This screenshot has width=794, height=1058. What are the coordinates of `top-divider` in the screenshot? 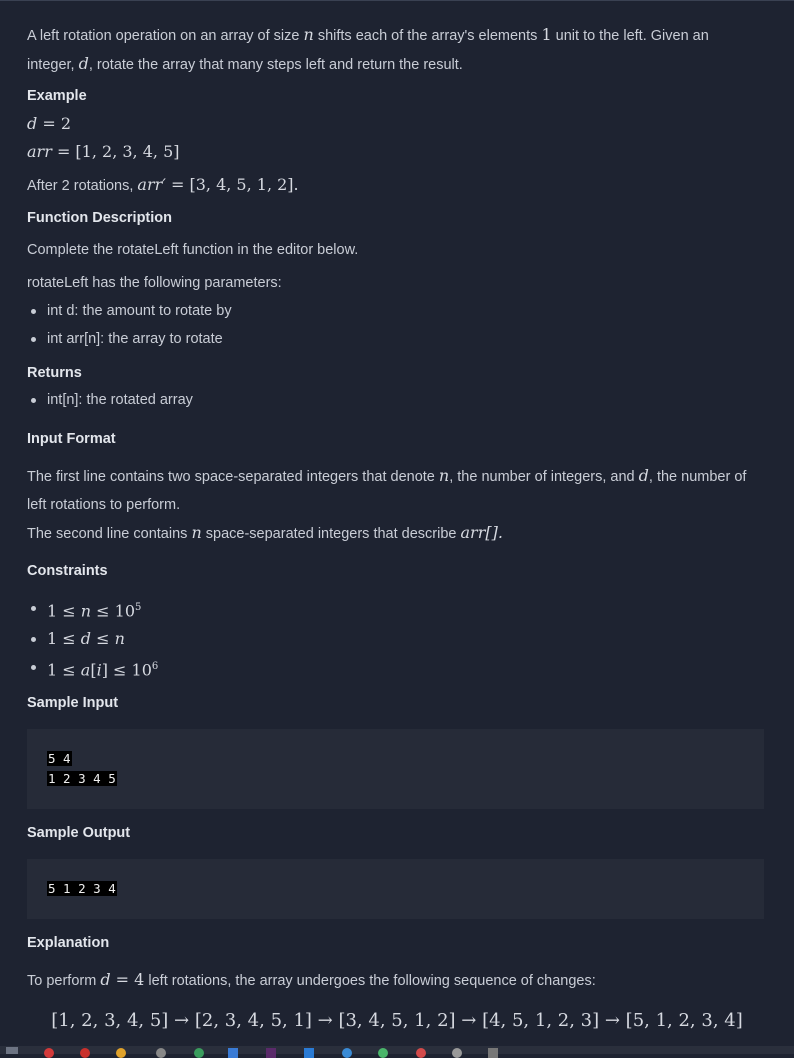 It's located at (397, 0).